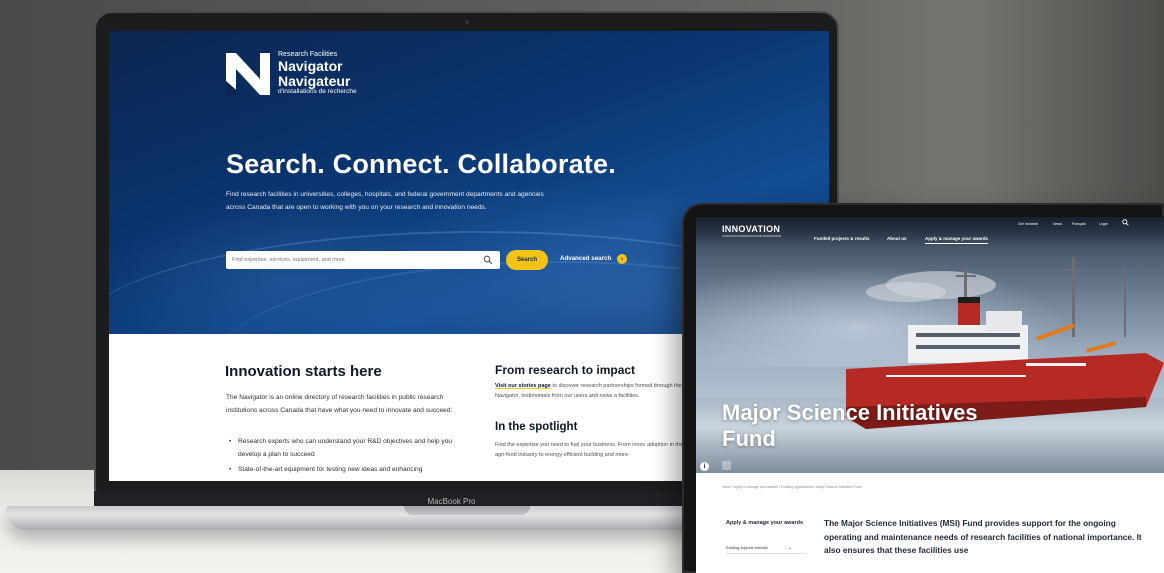  Describe the element at coordinates (310, 66) in the screenshot. I see `logo-title-en: Navigator` at that location.